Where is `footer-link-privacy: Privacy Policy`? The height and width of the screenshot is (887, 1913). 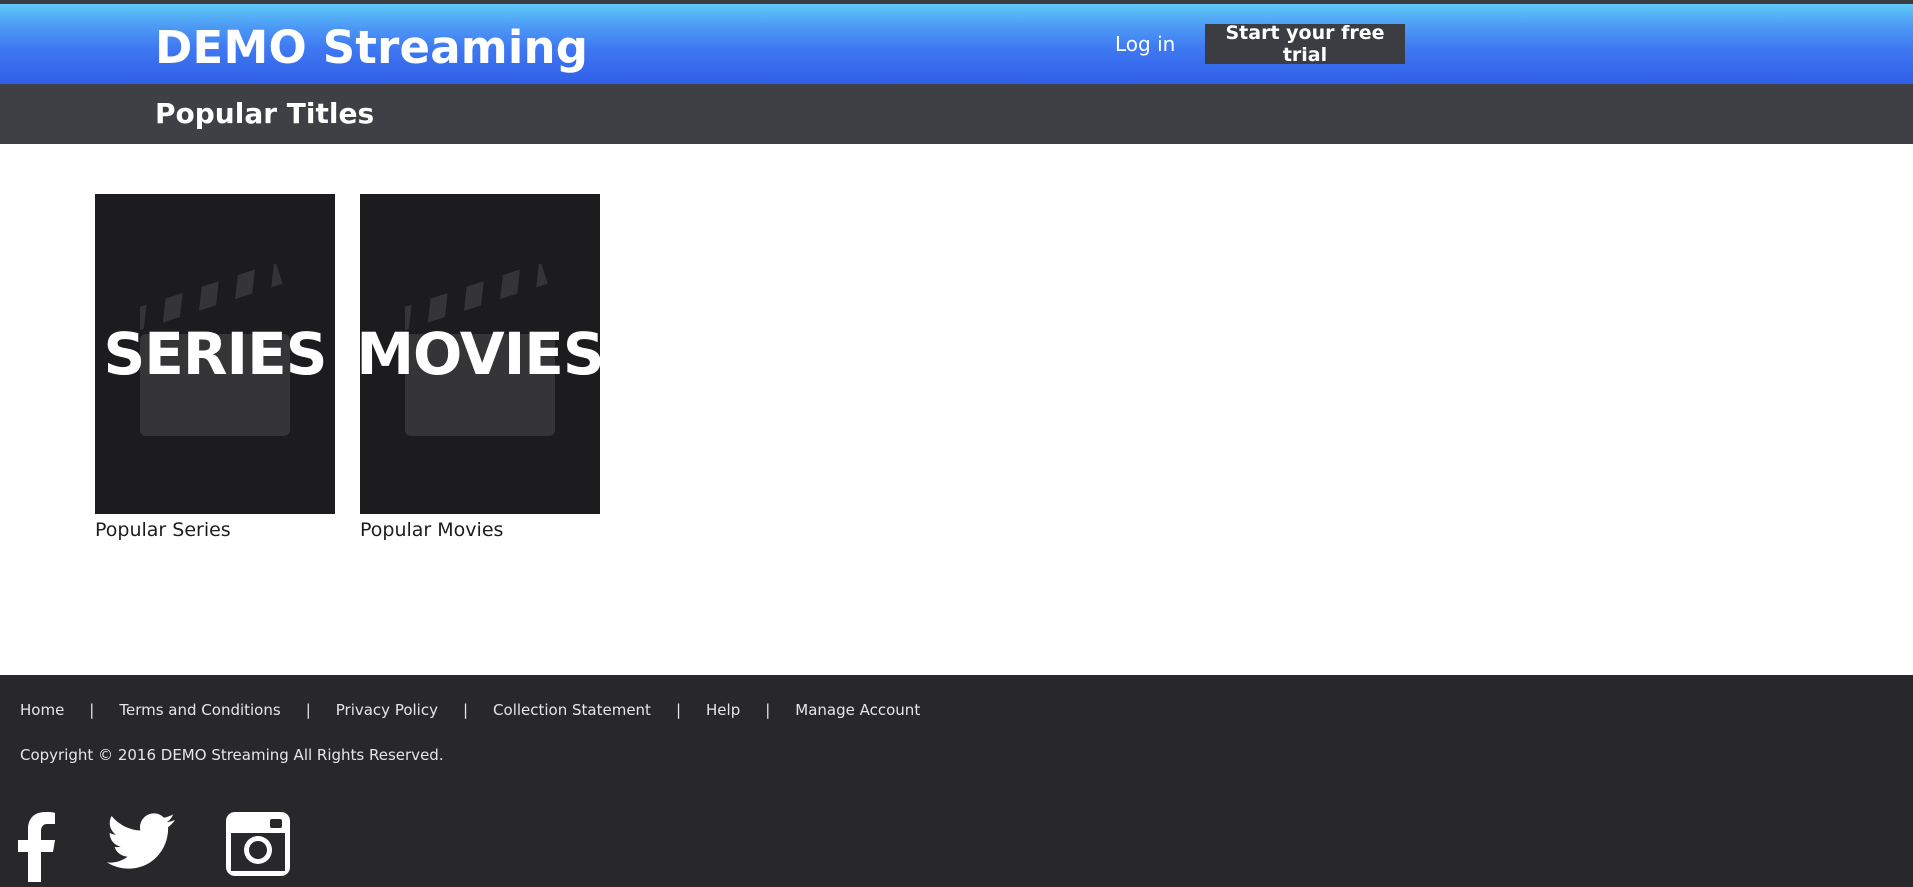
footer-link-privacy: Privacy Policy is located at coordinates (387, 710).